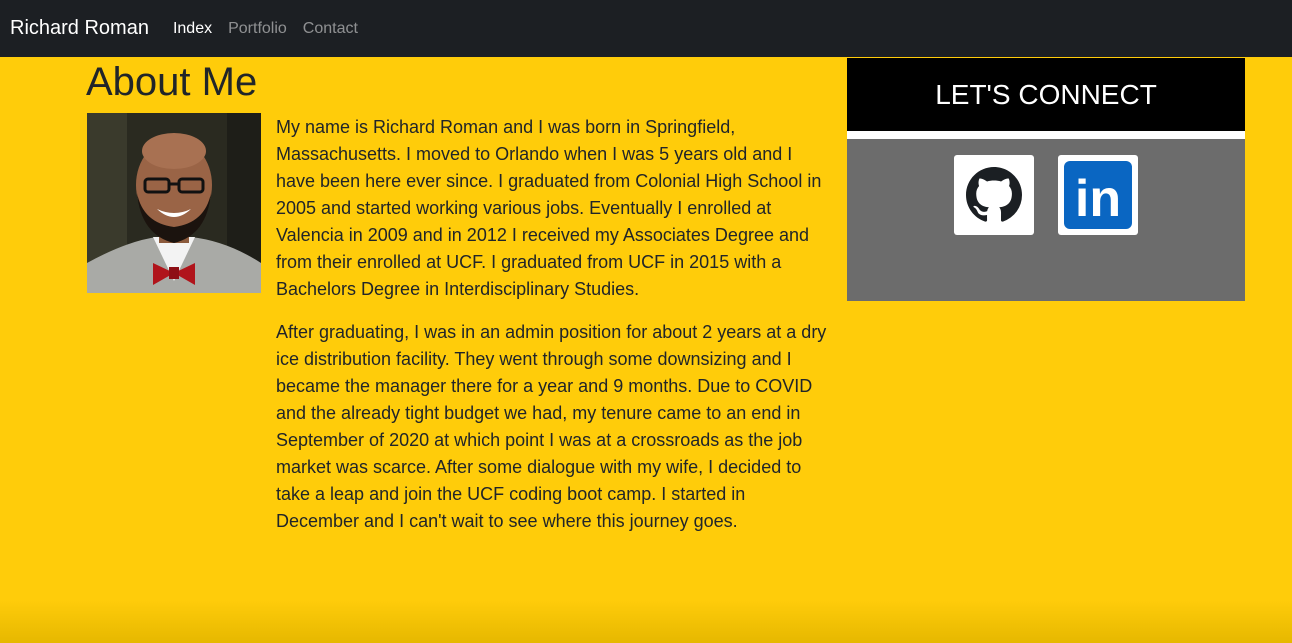 The image size is (1292, 643). Describe the element at coordinates (646, 621) in the screenshot. I see `page-bottom-shade` at that location.